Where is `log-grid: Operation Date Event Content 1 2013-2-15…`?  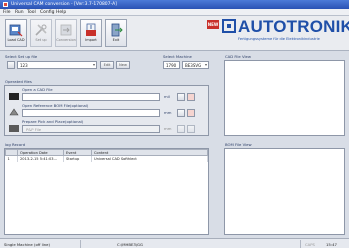 log-grid: Operation Date Event Content 1 2013-2-15… is located at coordinates (106, 155).